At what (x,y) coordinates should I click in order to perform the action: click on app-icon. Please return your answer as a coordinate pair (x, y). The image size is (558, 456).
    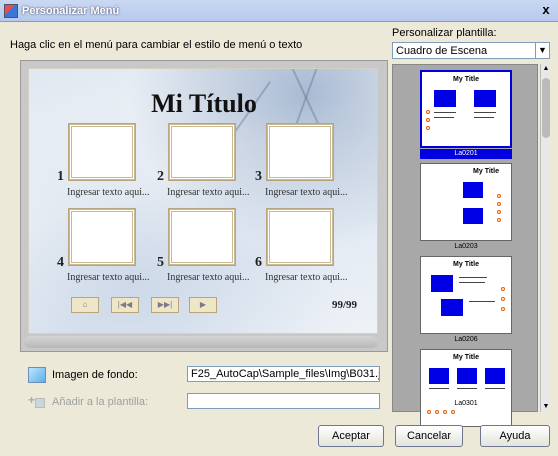
    Looking at the image, I should click on (11, 11).